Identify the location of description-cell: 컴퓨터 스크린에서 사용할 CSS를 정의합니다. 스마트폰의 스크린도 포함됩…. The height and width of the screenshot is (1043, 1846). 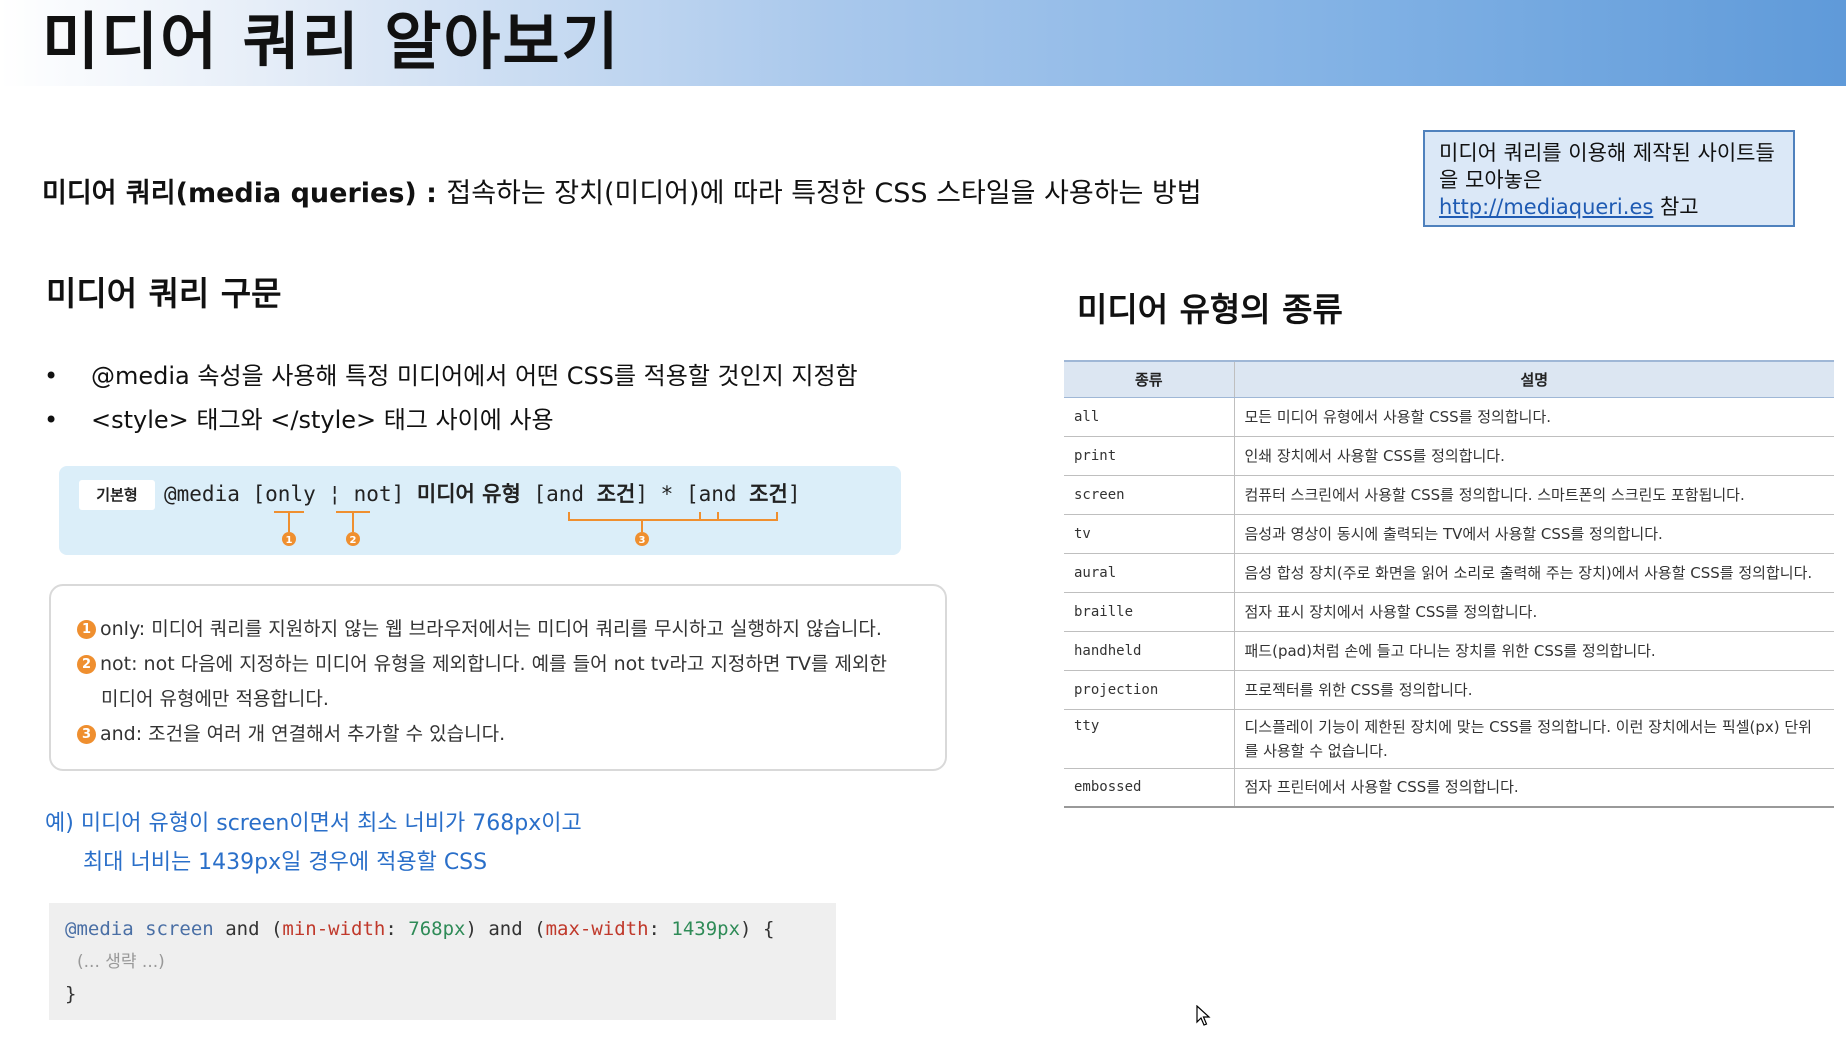
(1534, 495).